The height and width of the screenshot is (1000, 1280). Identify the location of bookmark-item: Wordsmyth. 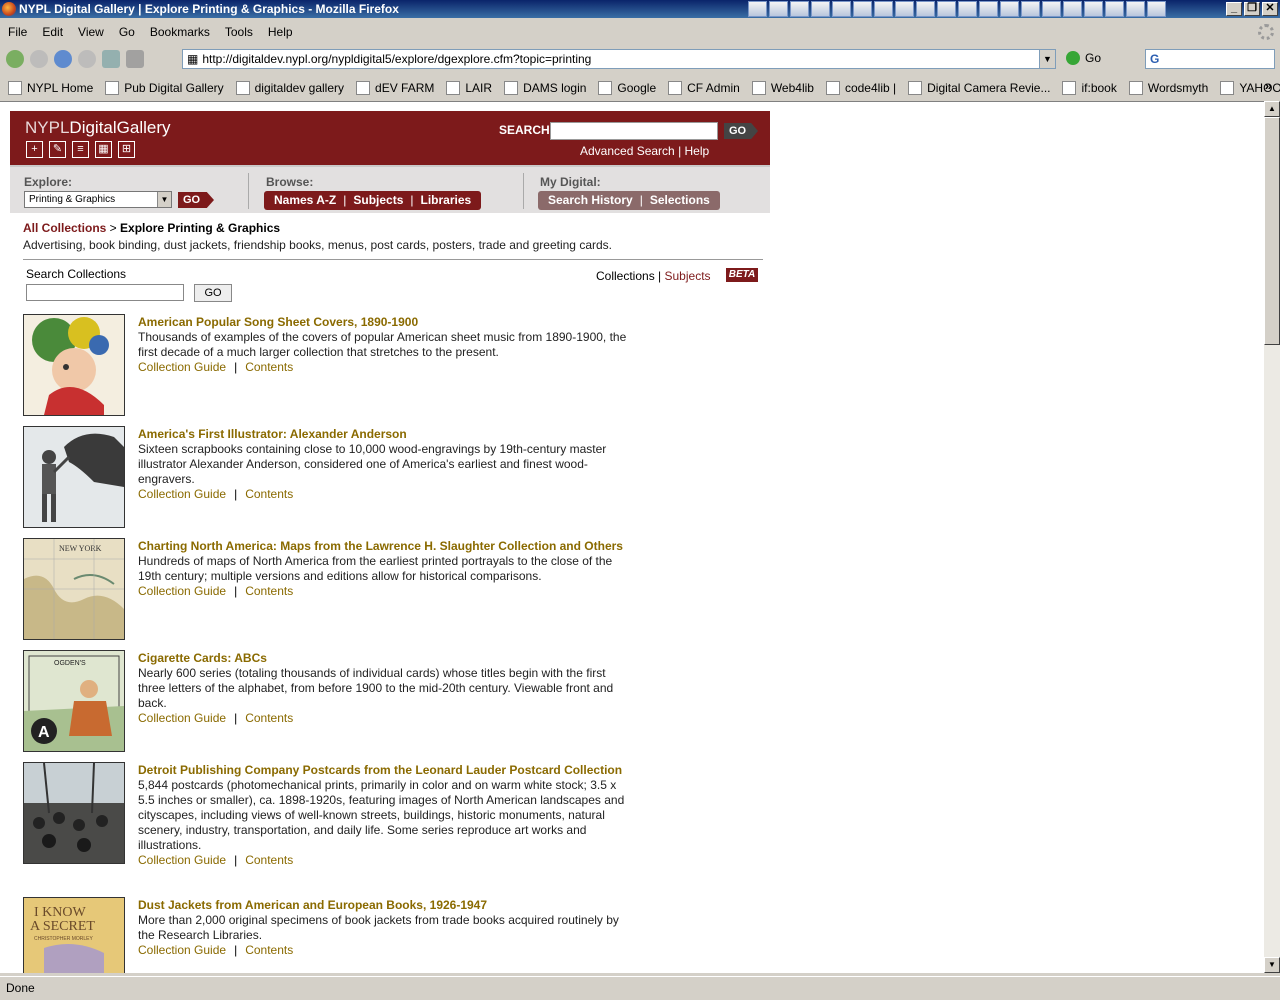
(1168, 88).